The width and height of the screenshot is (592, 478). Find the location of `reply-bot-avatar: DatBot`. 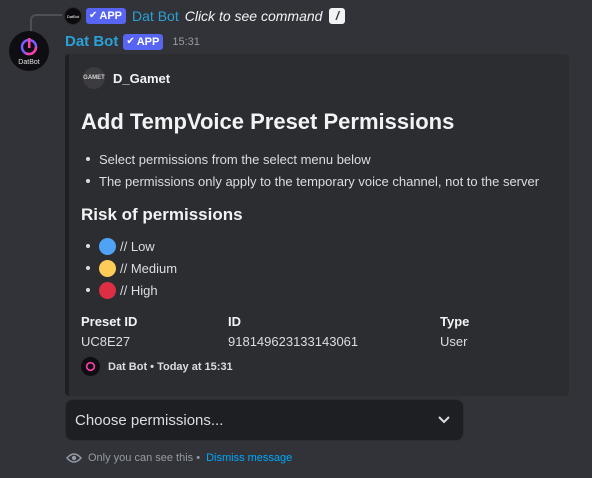

reply-bot-avatar: DatBot is located at coordinates (73, 16).